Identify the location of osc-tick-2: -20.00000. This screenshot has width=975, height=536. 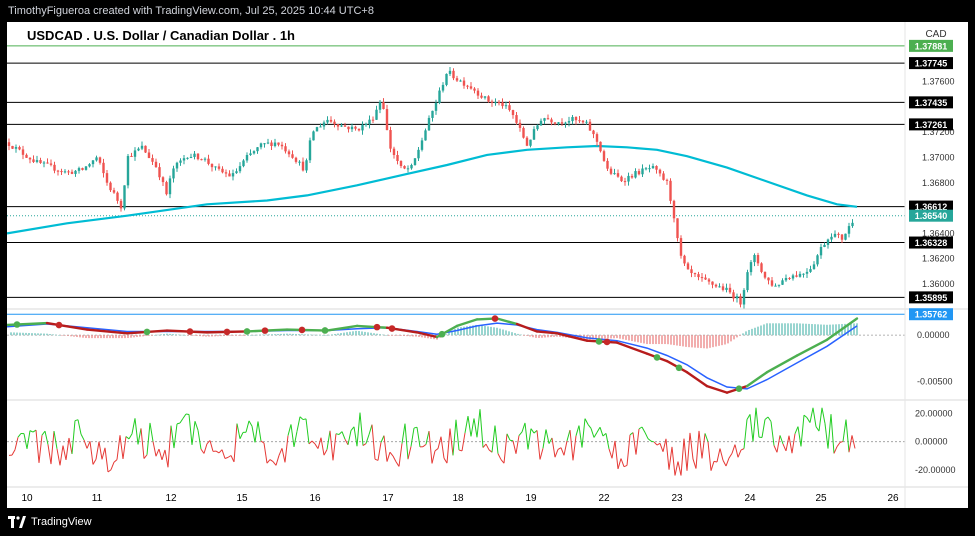
(935, 470).